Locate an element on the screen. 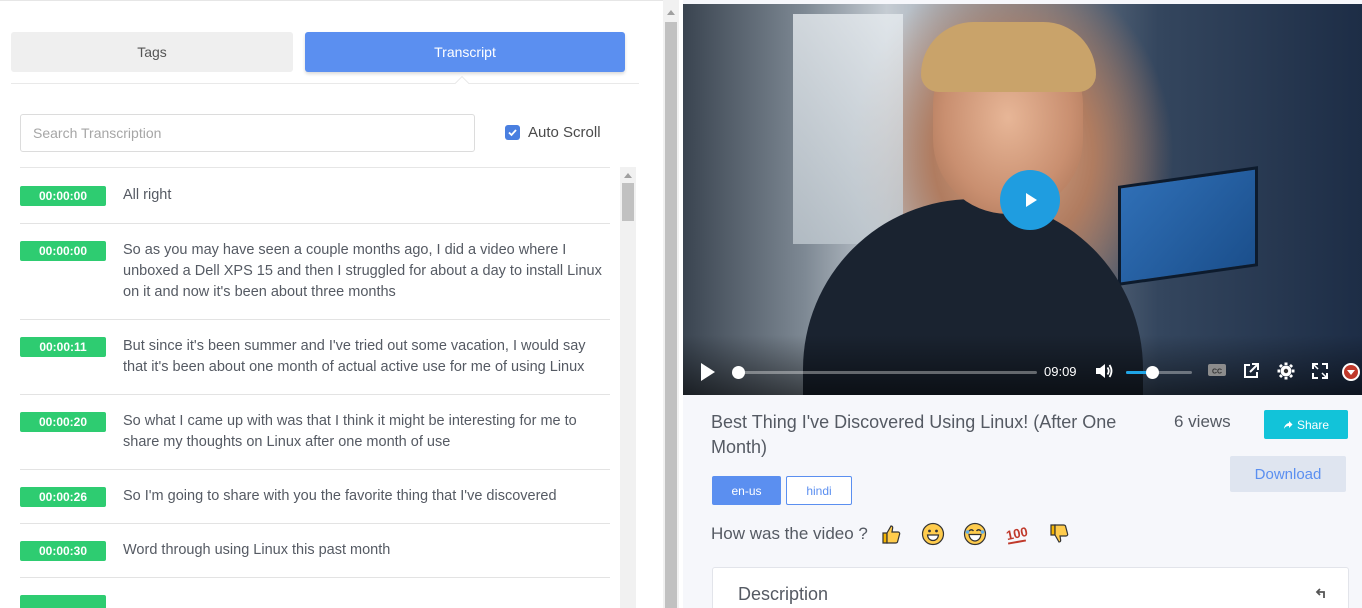 The width and height of the screenshot is (1362, 608). volume-button is located at coordinates (1104, 371).